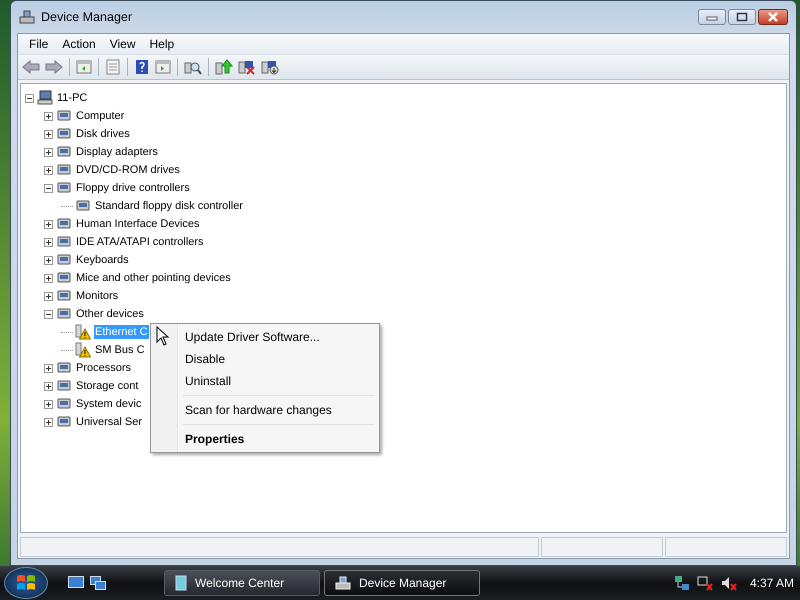 Image resolution: width=800 pixels, height=600 pixels. What do you see at coordinates (103, 368) in the screenshot?
I see `tree-item: Processors` at bounding box center [103, 368].